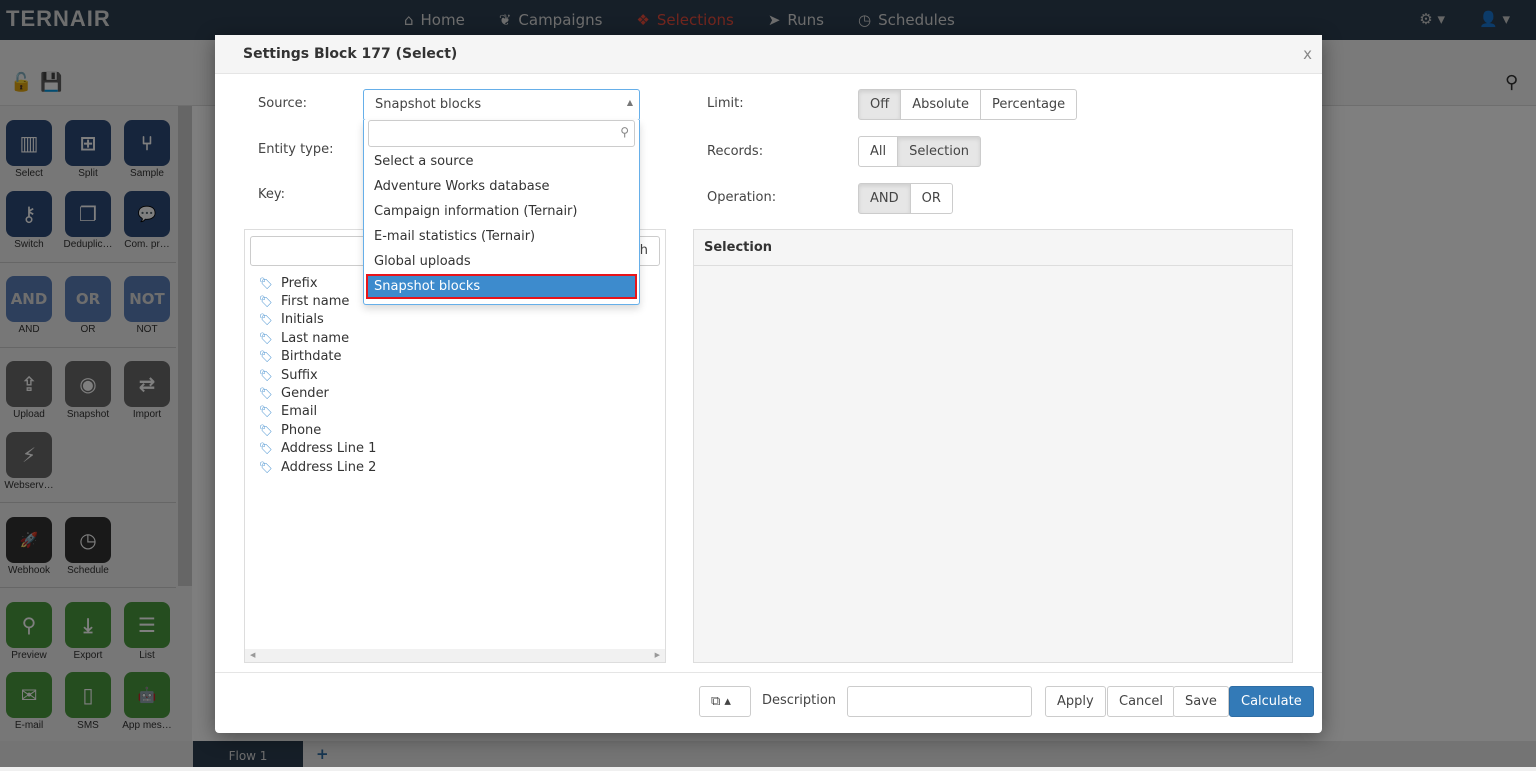  What do you see at coordinates (272, 194) in the screenshot?
I see `key-label: Key:` at bounding box center [272, 194].